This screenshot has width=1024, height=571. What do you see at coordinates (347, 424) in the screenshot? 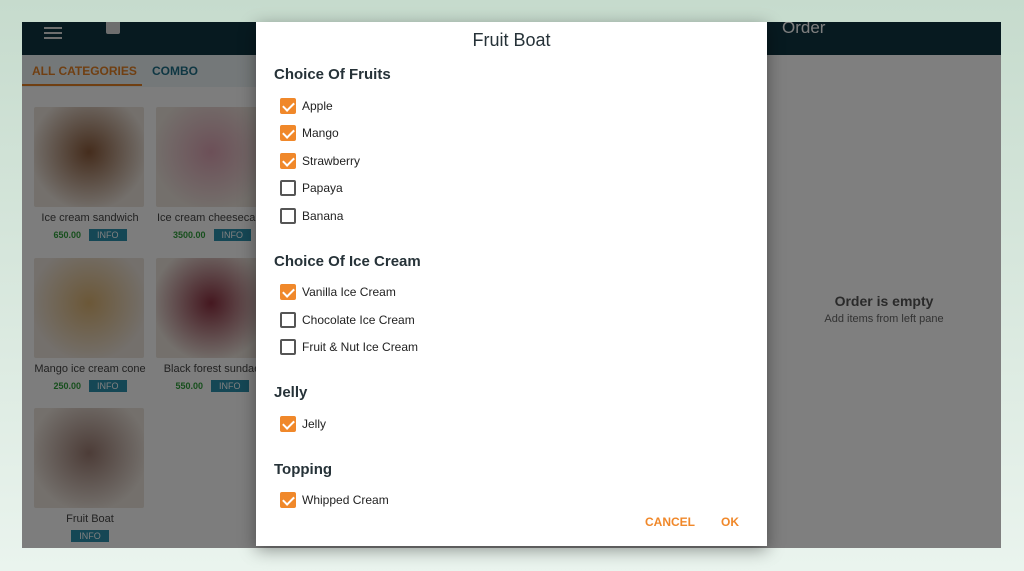
I see `option-checkbox-row: Jelly` at bounding box center [347, 424].